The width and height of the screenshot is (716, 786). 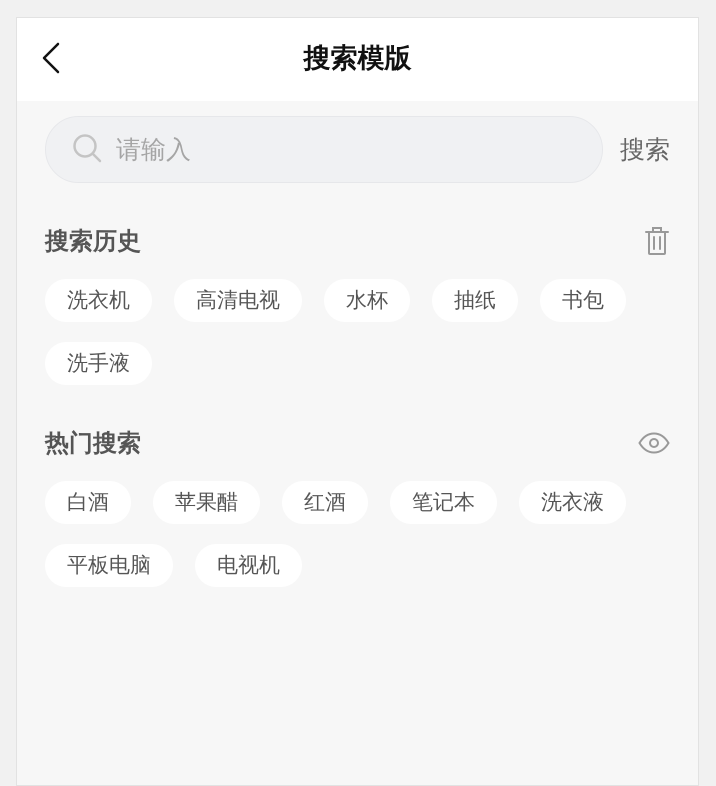 I want to click on search-tag: 平板电脑, so click(x=109, y=565).